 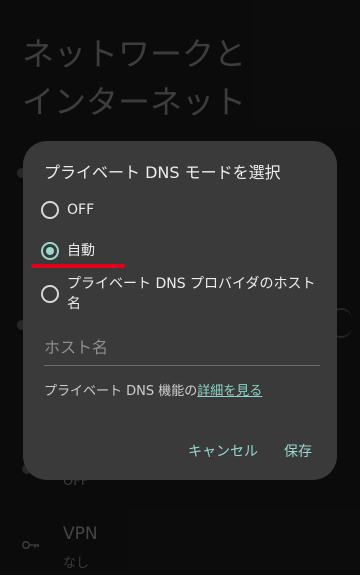 I want to click on radio-button-hostname, so click(x=50, y=294).